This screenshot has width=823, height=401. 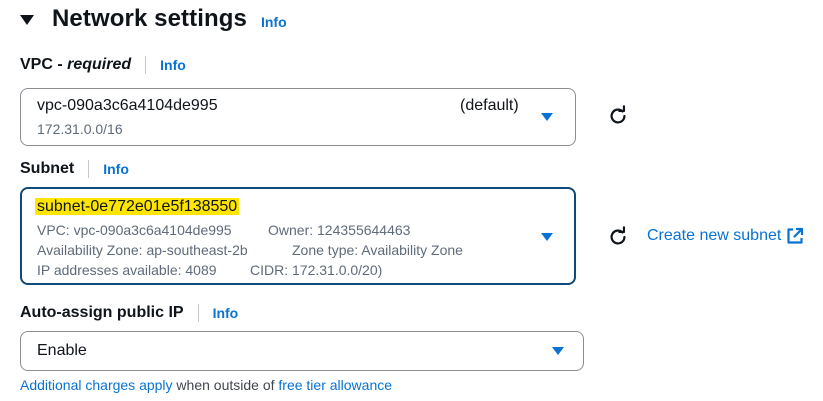 I want to click on subnet-label: Subnet, so click(x=47, y=168).